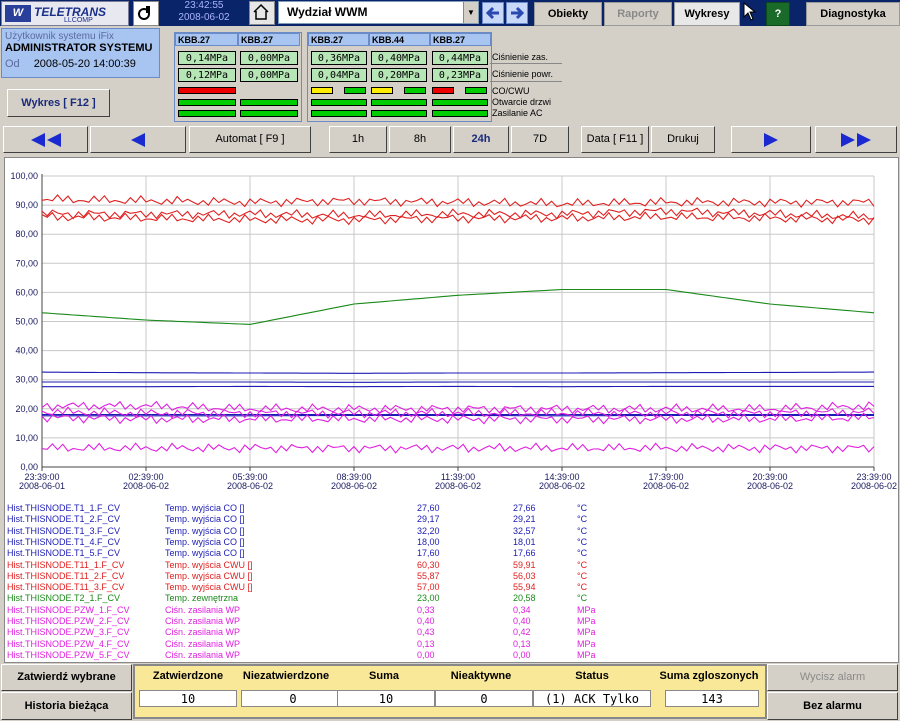 The width and height of the screenshot is (900, 721). Describe the element at coordinates (522, 102) in the screenshot. I see `row-label: Otwarcie drzwi` at that location.